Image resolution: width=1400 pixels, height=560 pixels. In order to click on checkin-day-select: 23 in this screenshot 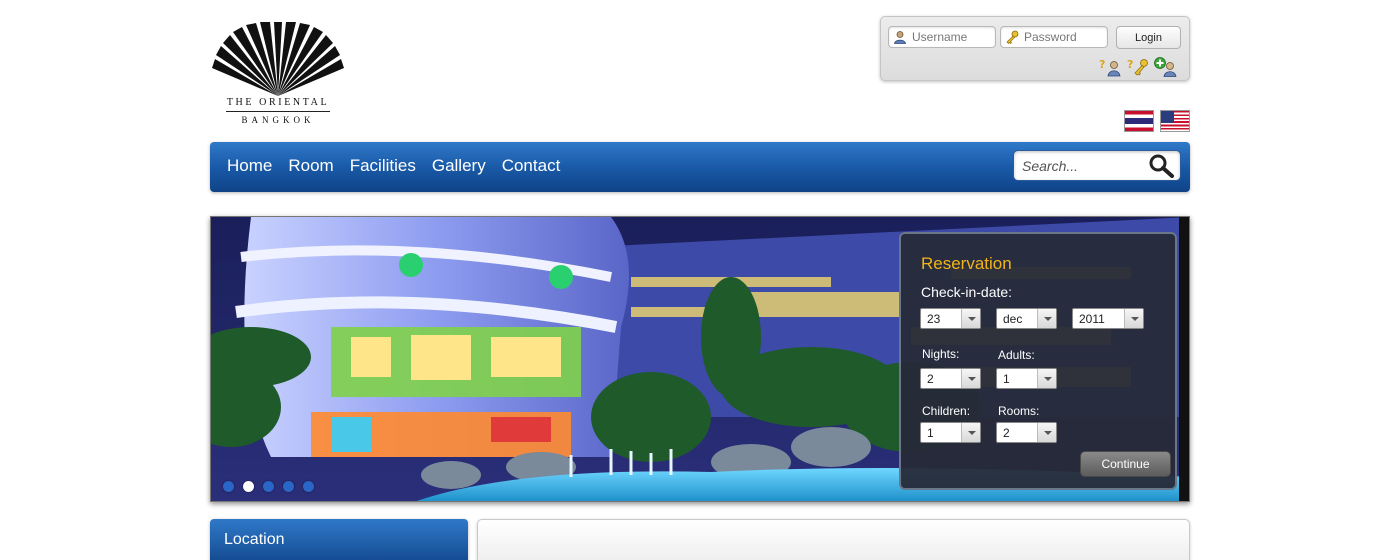, I will do `click(950, 318)`.